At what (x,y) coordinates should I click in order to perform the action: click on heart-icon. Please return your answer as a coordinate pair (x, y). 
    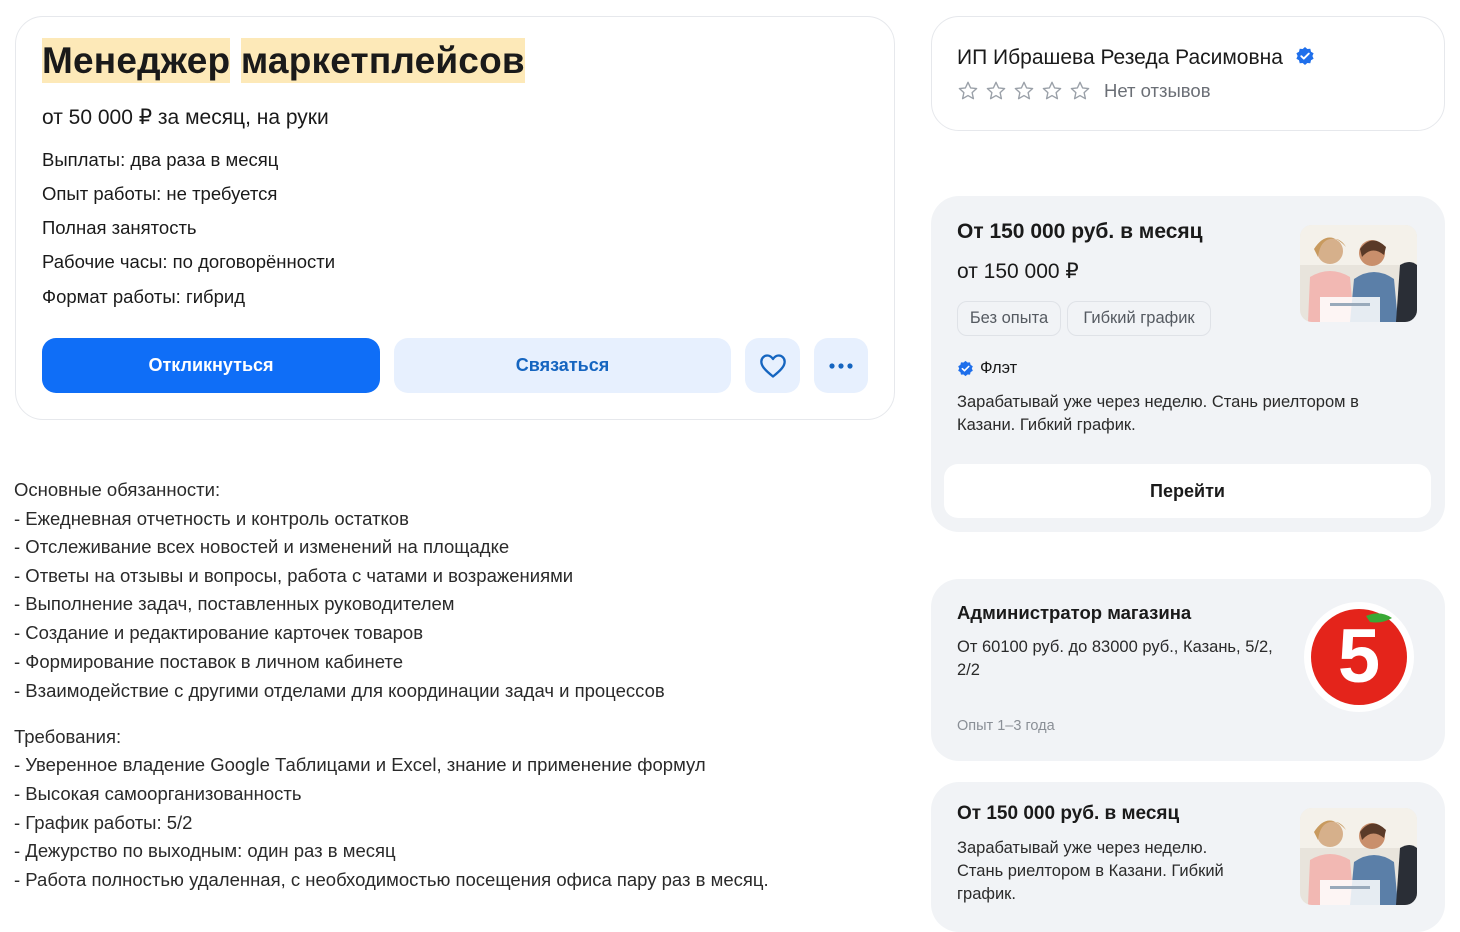
    Looking at the image, I should click on (772, 365).